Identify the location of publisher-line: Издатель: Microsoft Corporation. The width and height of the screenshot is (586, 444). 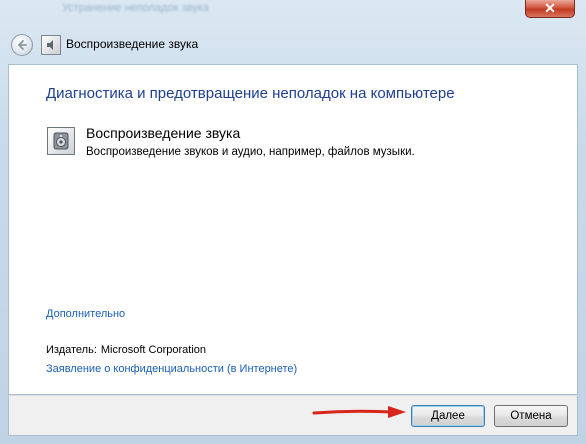
(126, 350).